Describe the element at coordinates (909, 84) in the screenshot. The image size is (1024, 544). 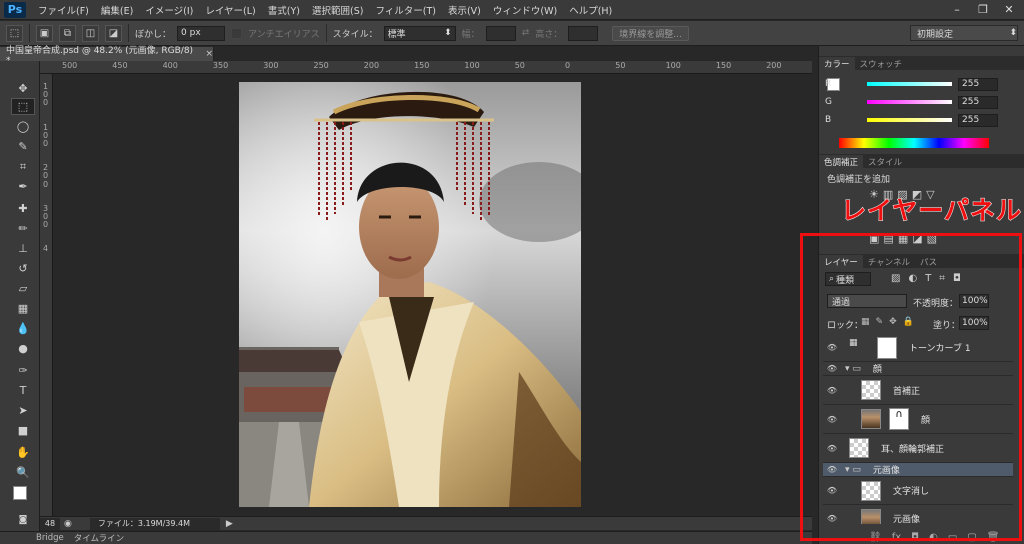
I see `slider-track-r` at that location.